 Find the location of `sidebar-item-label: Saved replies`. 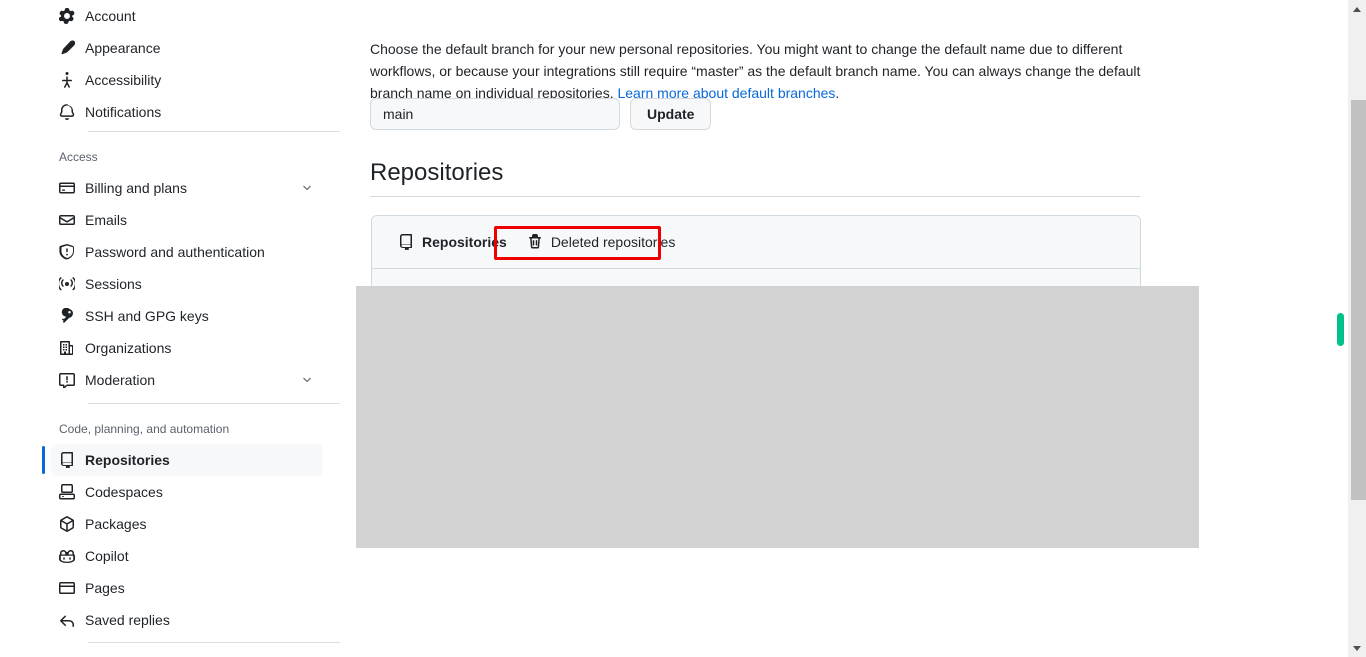

sidebar-item-label: Saved replies is located at coordinates (127, 620).